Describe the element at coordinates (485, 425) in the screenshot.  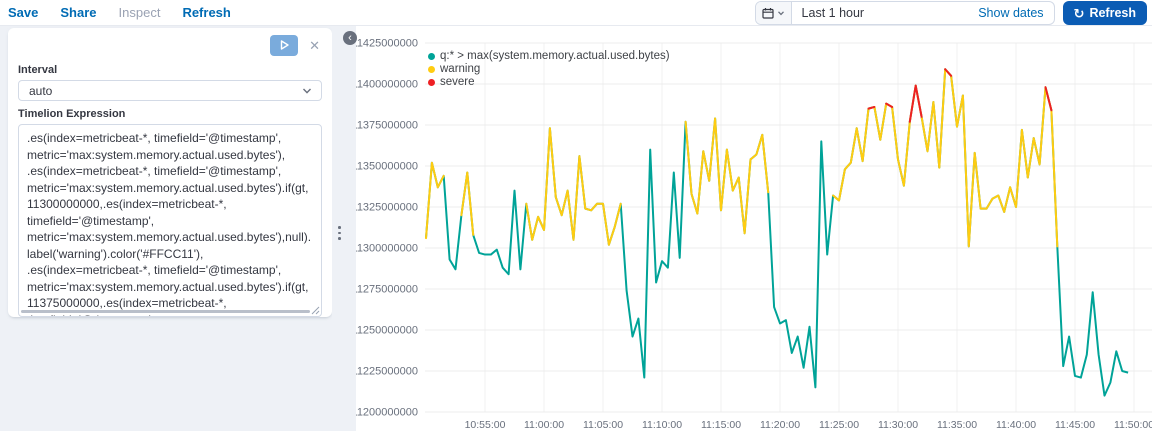
I see `svg-text: 10:55:00` at that location.